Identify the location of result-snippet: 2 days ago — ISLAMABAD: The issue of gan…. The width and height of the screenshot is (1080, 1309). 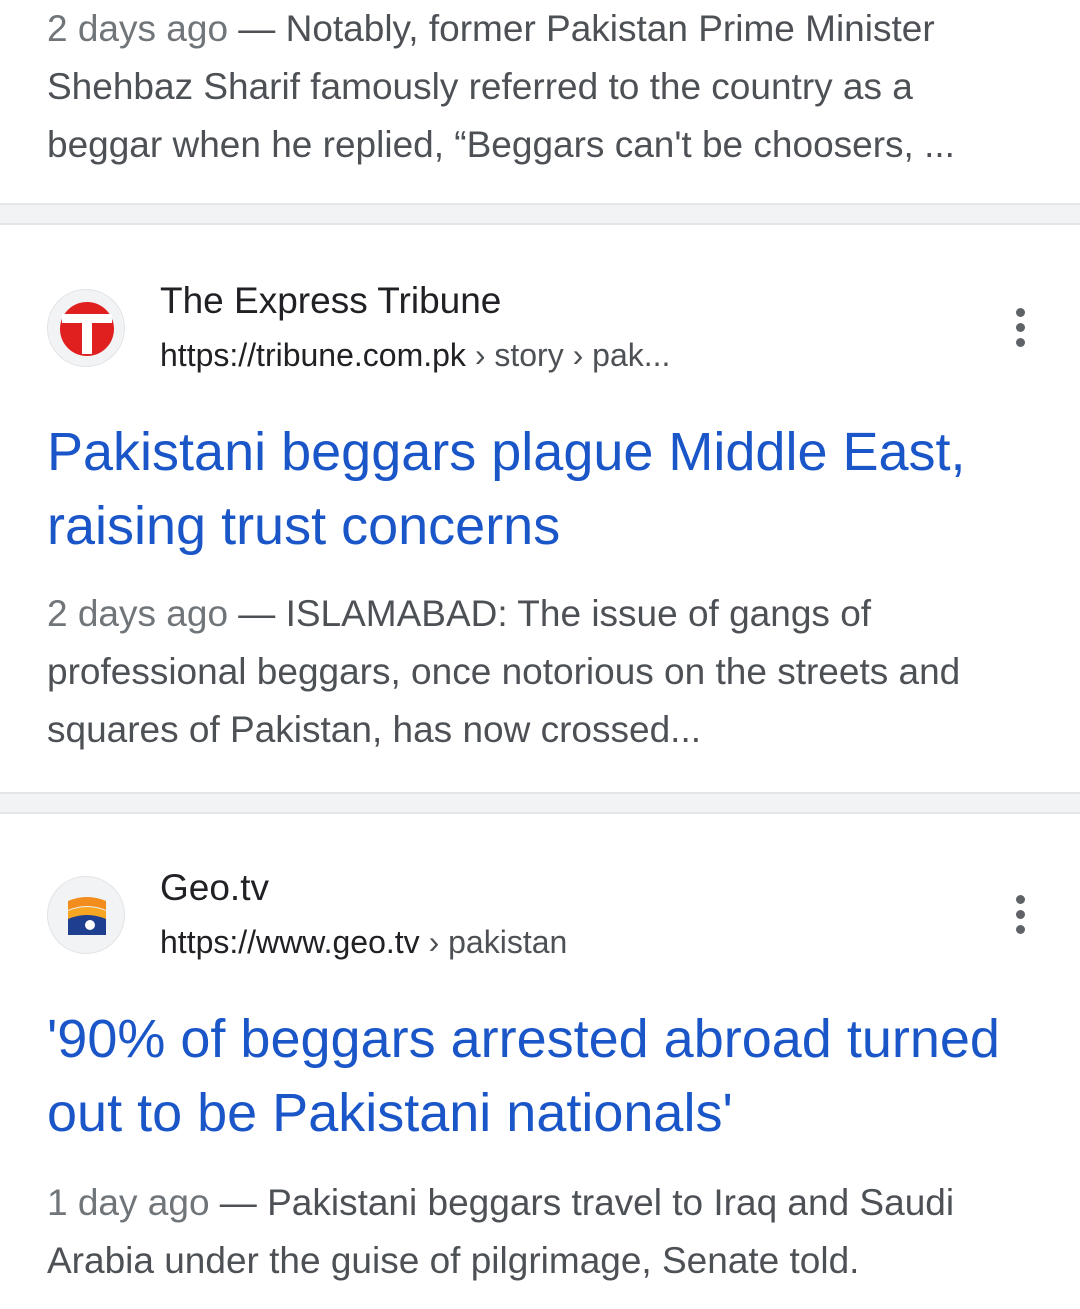
(542, 672).